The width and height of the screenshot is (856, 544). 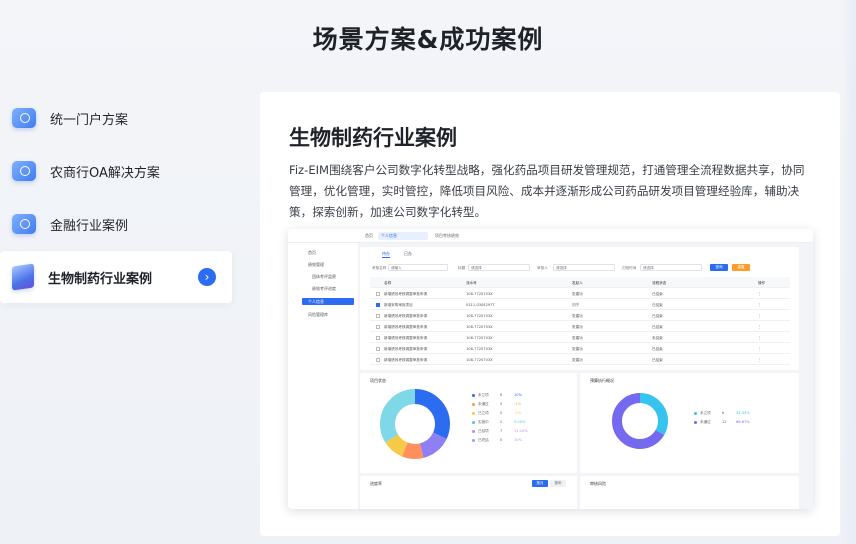 I want to click on screenshot-subtab: 已办, so click(x=408, y=253).